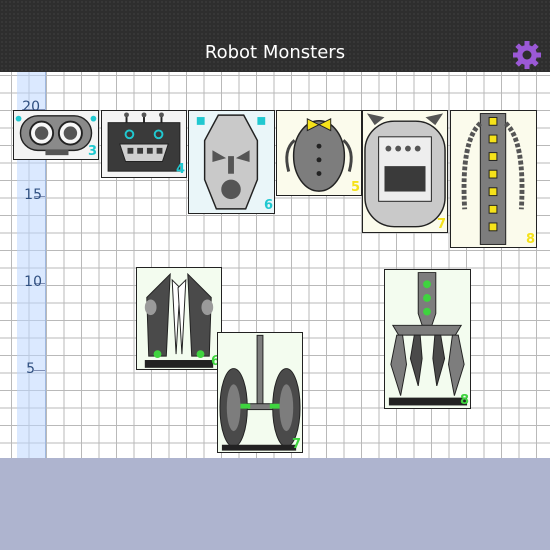  I want to click on piece-number-badge: 5, so click(355, 187).